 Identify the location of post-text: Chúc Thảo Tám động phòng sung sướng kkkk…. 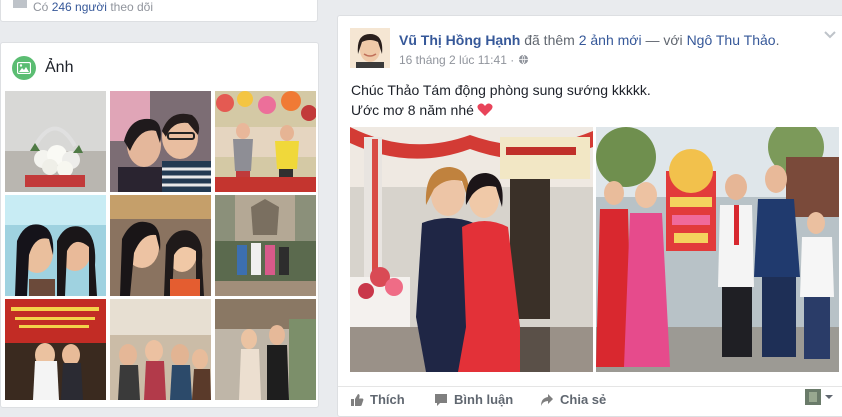
(501, 100).